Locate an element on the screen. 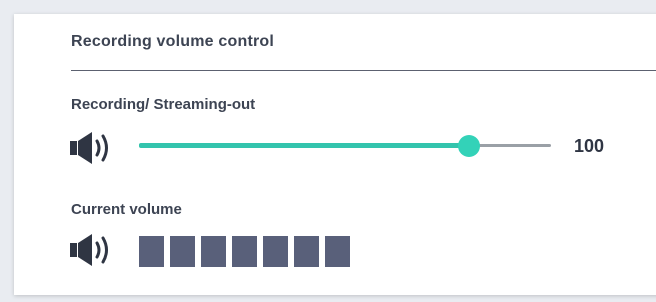 This screenshot has width=656, height=302. divider is located at coordinates (363, 70).